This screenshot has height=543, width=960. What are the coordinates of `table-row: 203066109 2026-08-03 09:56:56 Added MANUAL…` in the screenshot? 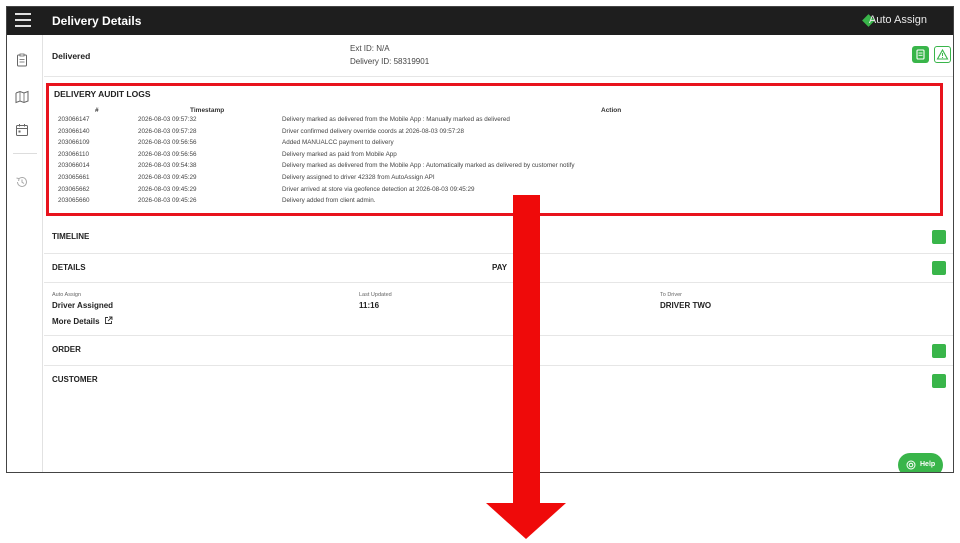 It's located at (494, 145).